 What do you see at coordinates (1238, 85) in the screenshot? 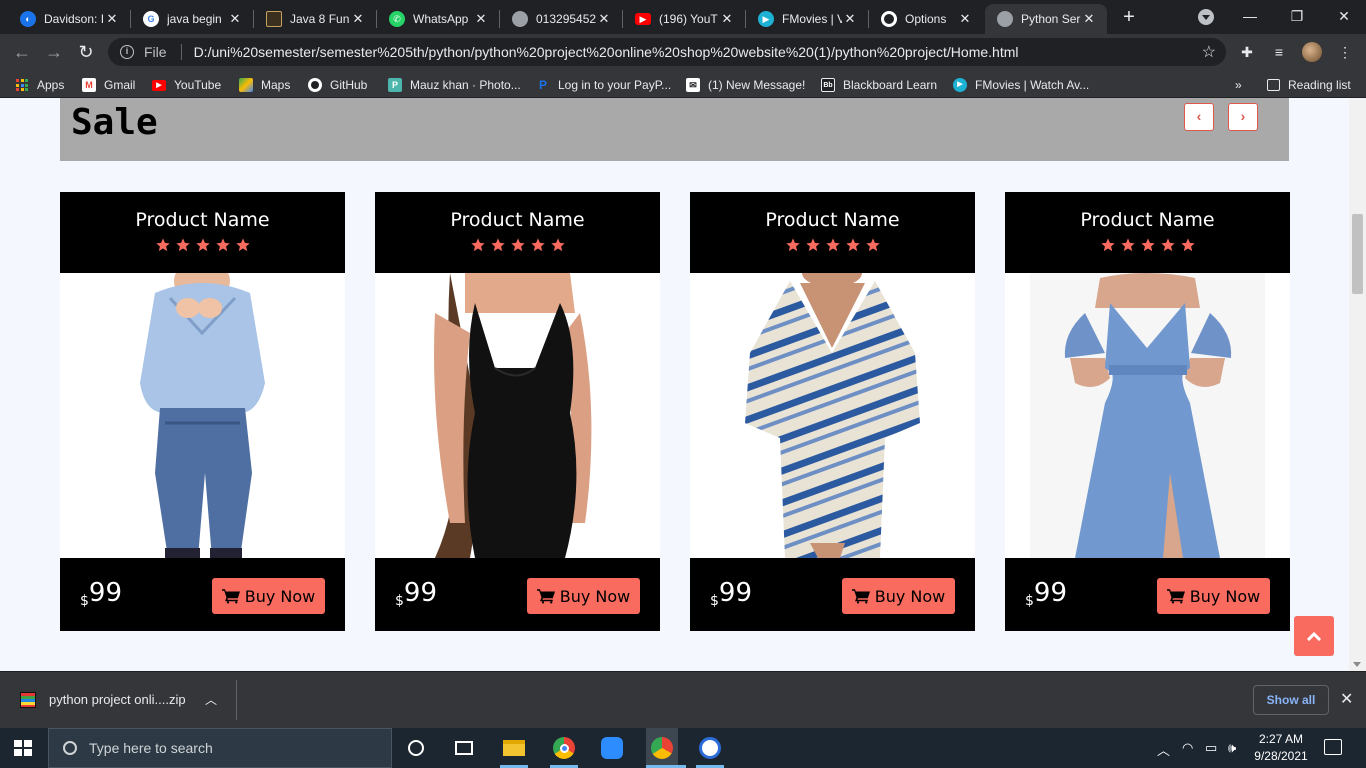
I see `bookmarks-overflow: »` at bounding box center [1238, 85].